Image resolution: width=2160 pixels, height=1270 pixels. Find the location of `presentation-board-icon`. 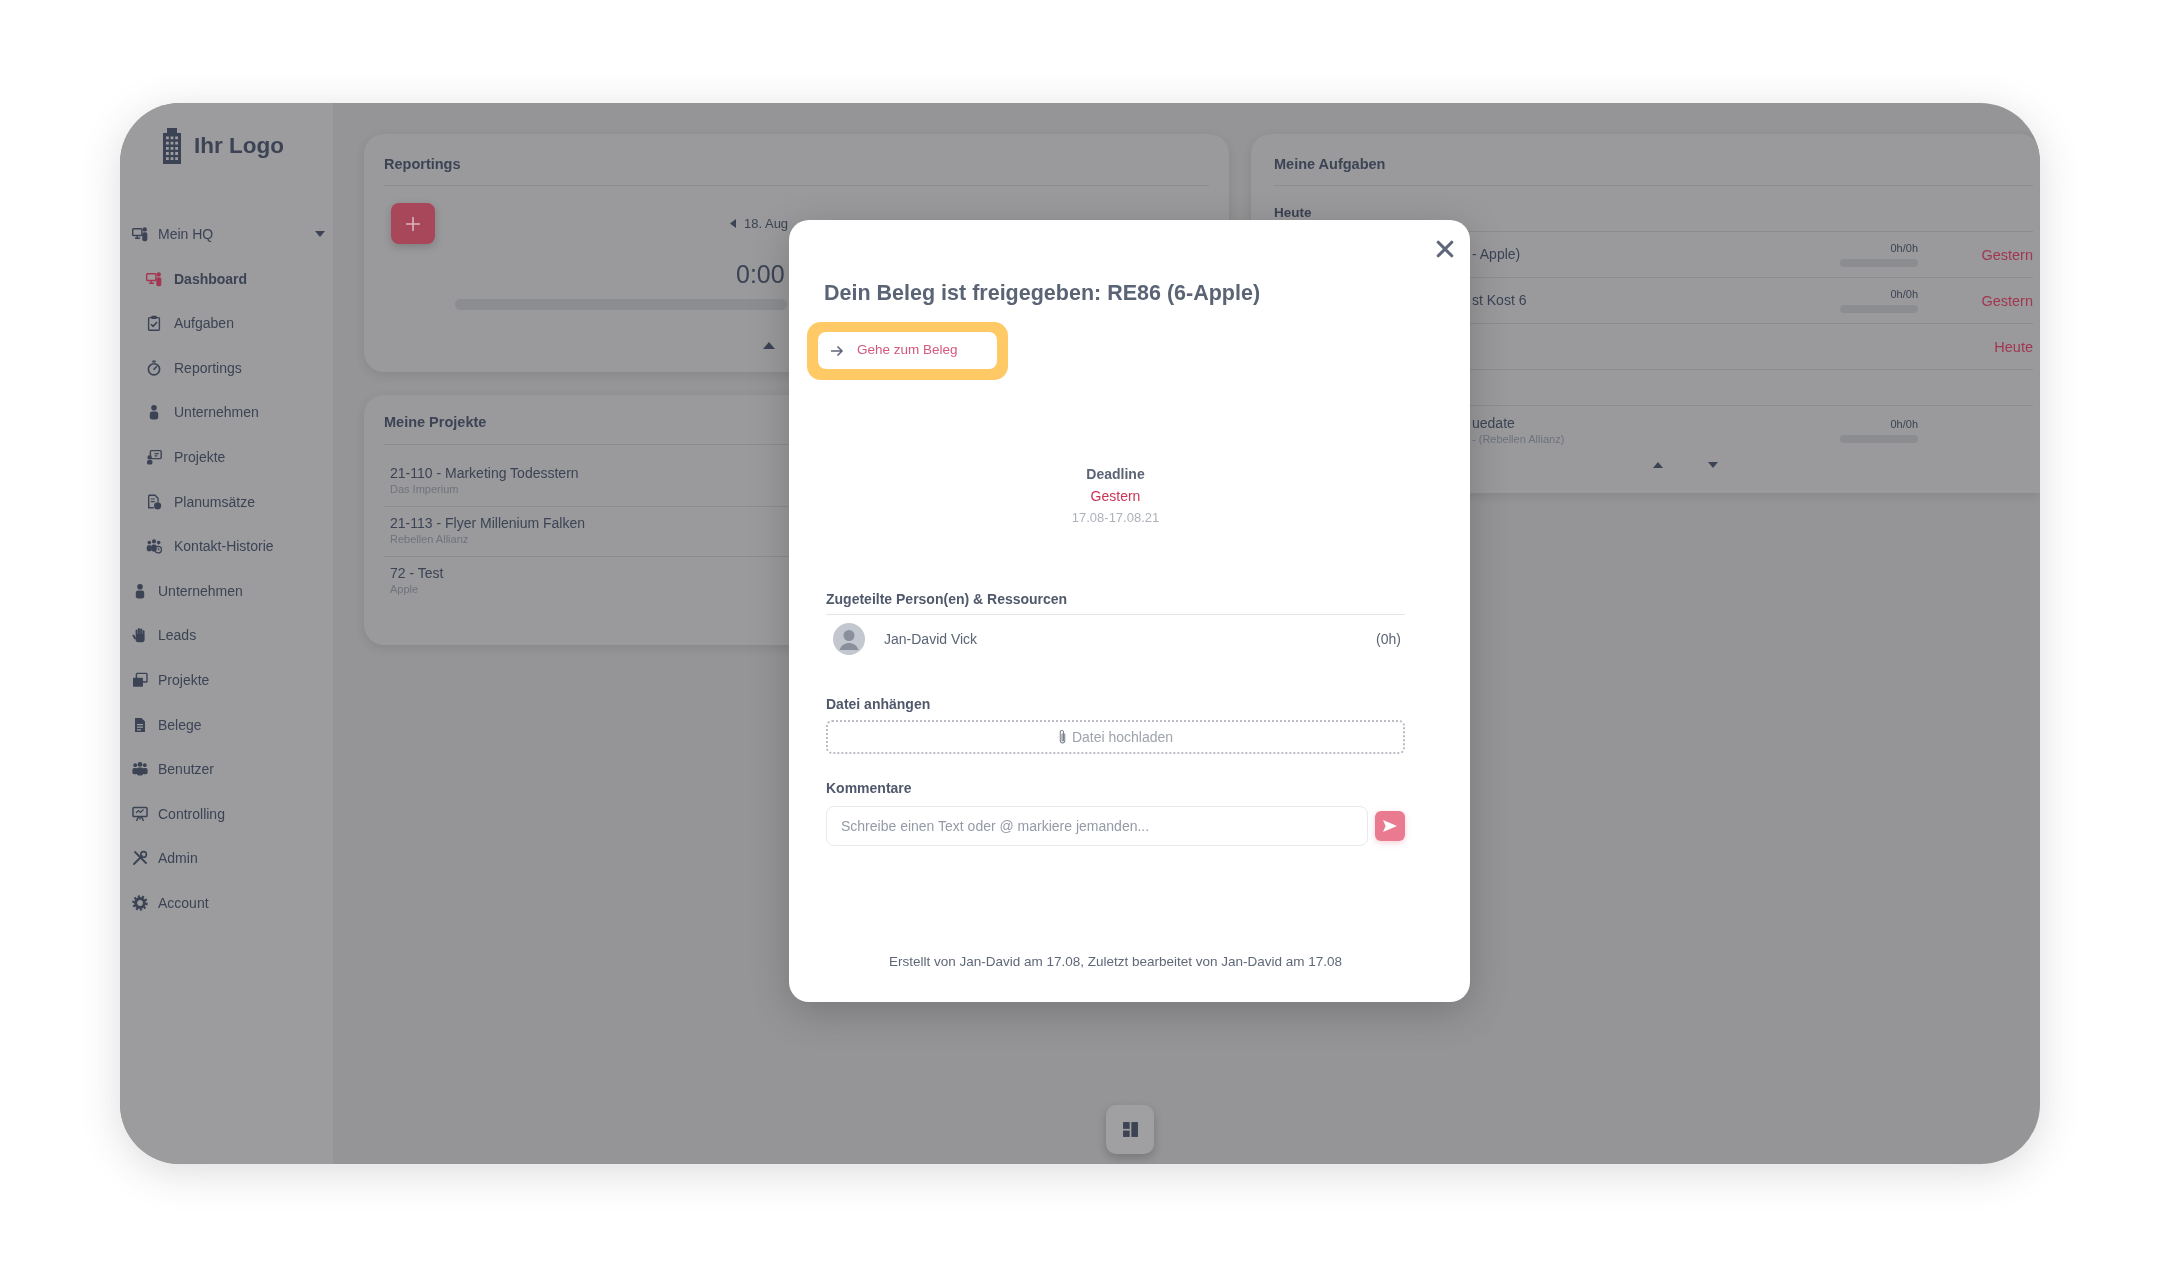

presentation-board-icon is located at coordinates (140, 813).